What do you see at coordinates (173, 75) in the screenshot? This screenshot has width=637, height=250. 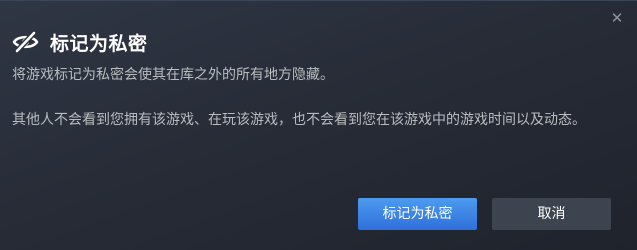 I see `description-primary: 将游戏标记为私密会使其在库之外的所有地方隐藏。` at bounding box center [173, 75].